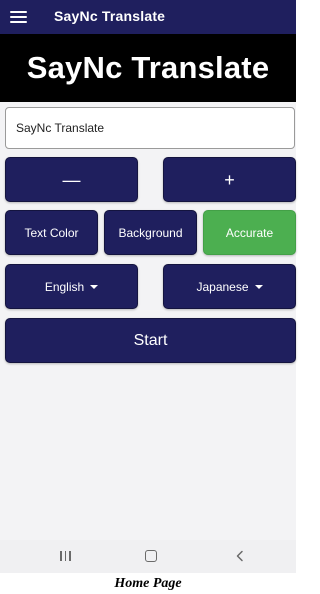  I want to click on target-language-dropdown: Japanese, so click(229, 286).